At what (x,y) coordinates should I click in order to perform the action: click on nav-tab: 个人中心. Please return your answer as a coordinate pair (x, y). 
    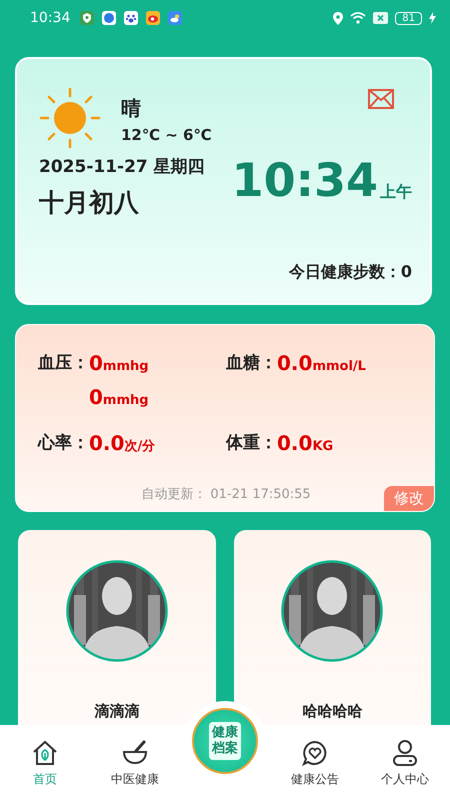
    Looking at the image, I should click on (405, 763).